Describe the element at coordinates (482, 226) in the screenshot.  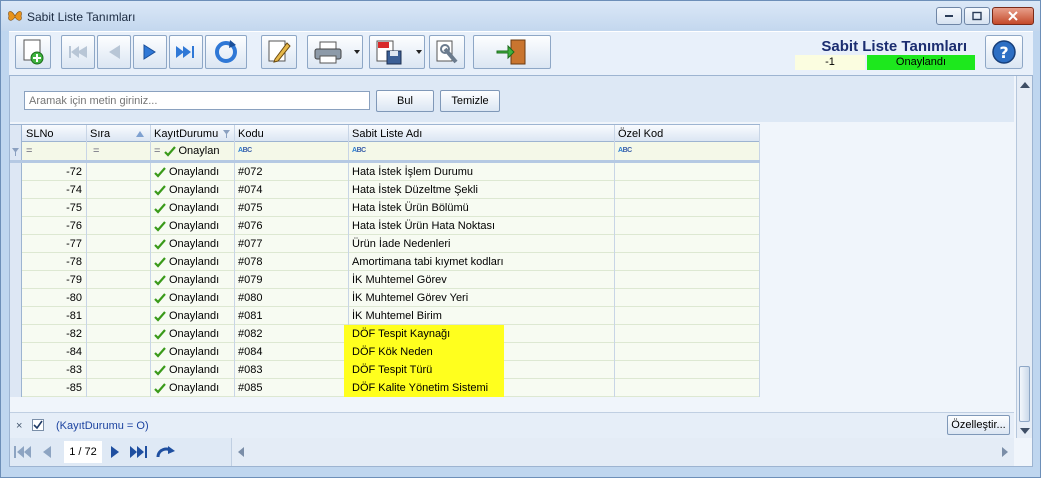
I see `cell-sabit-liste-adi: Hata İstek Ürün Hata Noktası` at that location.